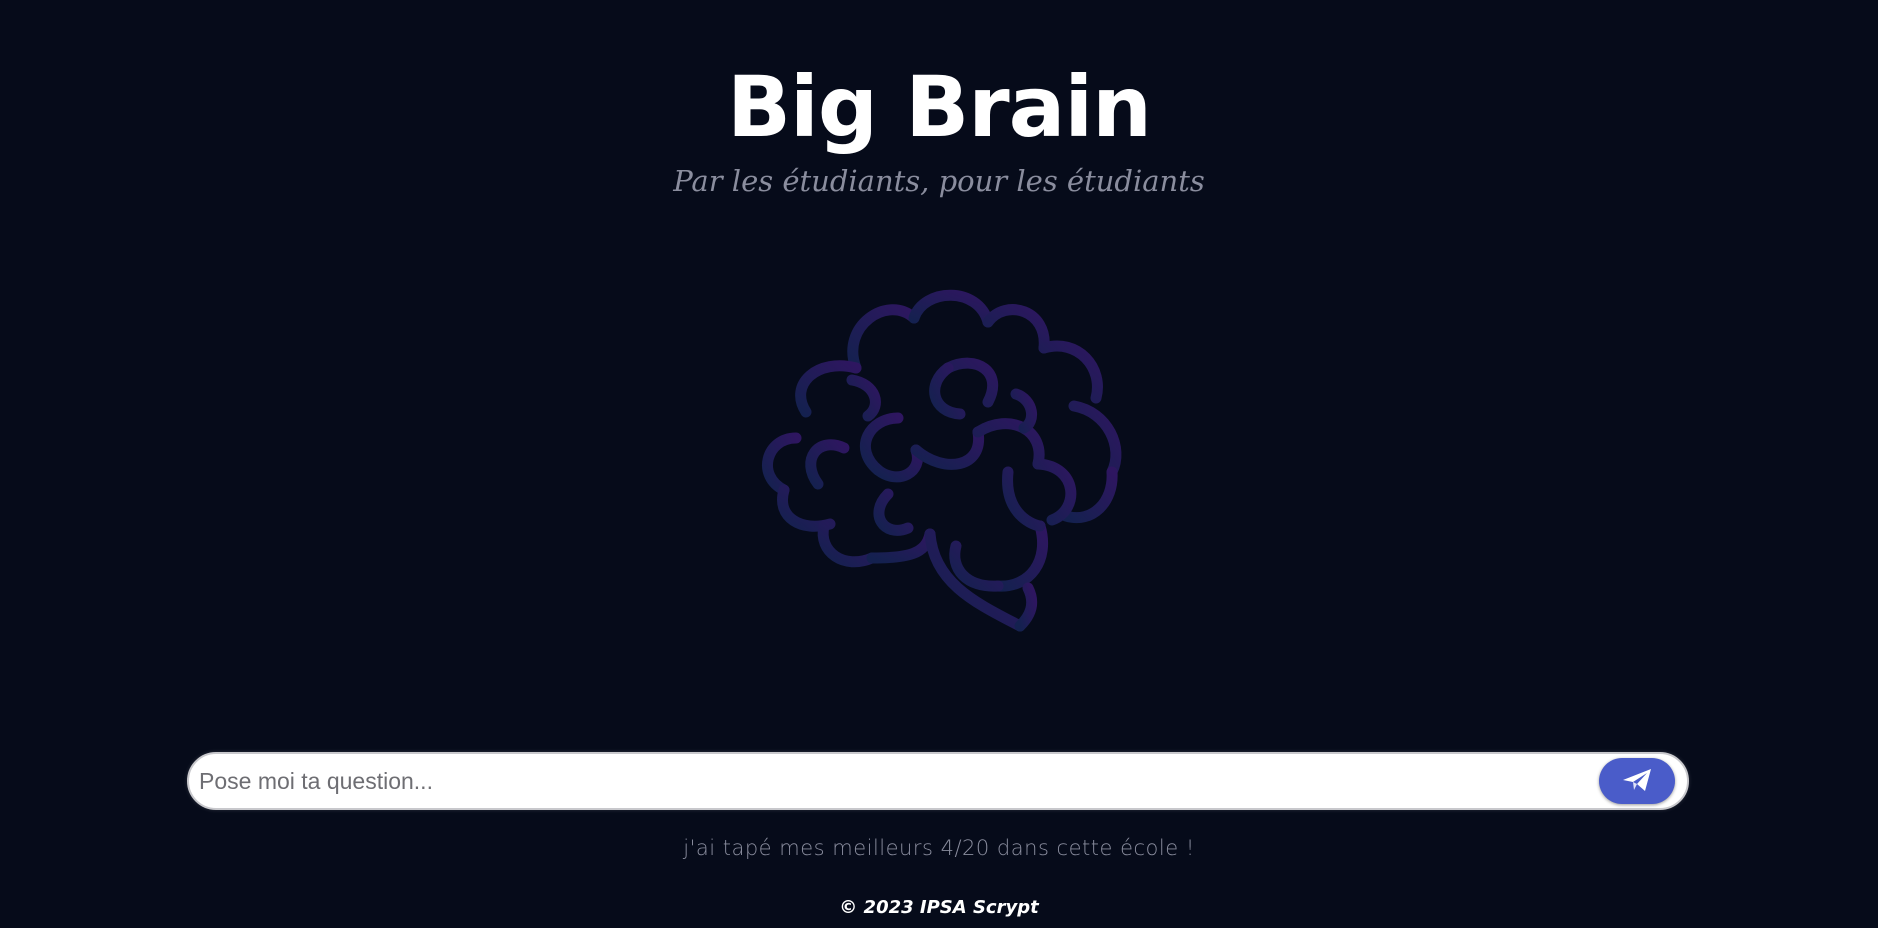 The width and height of the screenshot is (1878, 928). Describe the element at coordinates (939, 907) in the screenshot. I see `footer-copyright: © 2023 IPSA Scrypt` at that location.